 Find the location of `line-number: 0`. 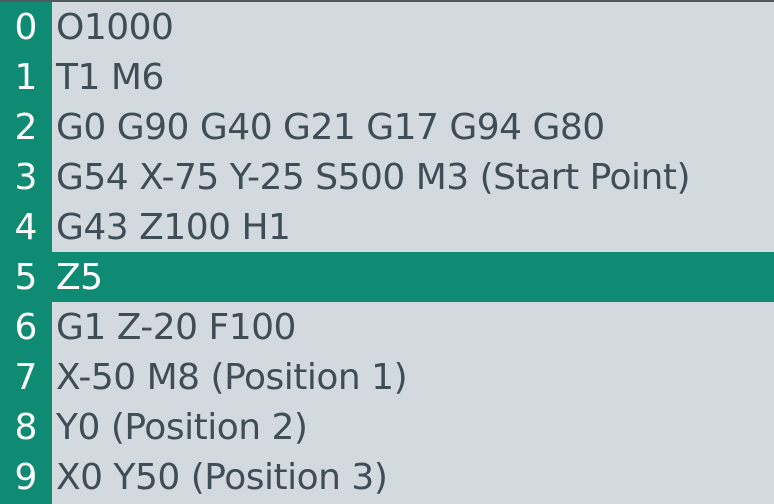

line-number: 0 is located at coordinates (26, 27).